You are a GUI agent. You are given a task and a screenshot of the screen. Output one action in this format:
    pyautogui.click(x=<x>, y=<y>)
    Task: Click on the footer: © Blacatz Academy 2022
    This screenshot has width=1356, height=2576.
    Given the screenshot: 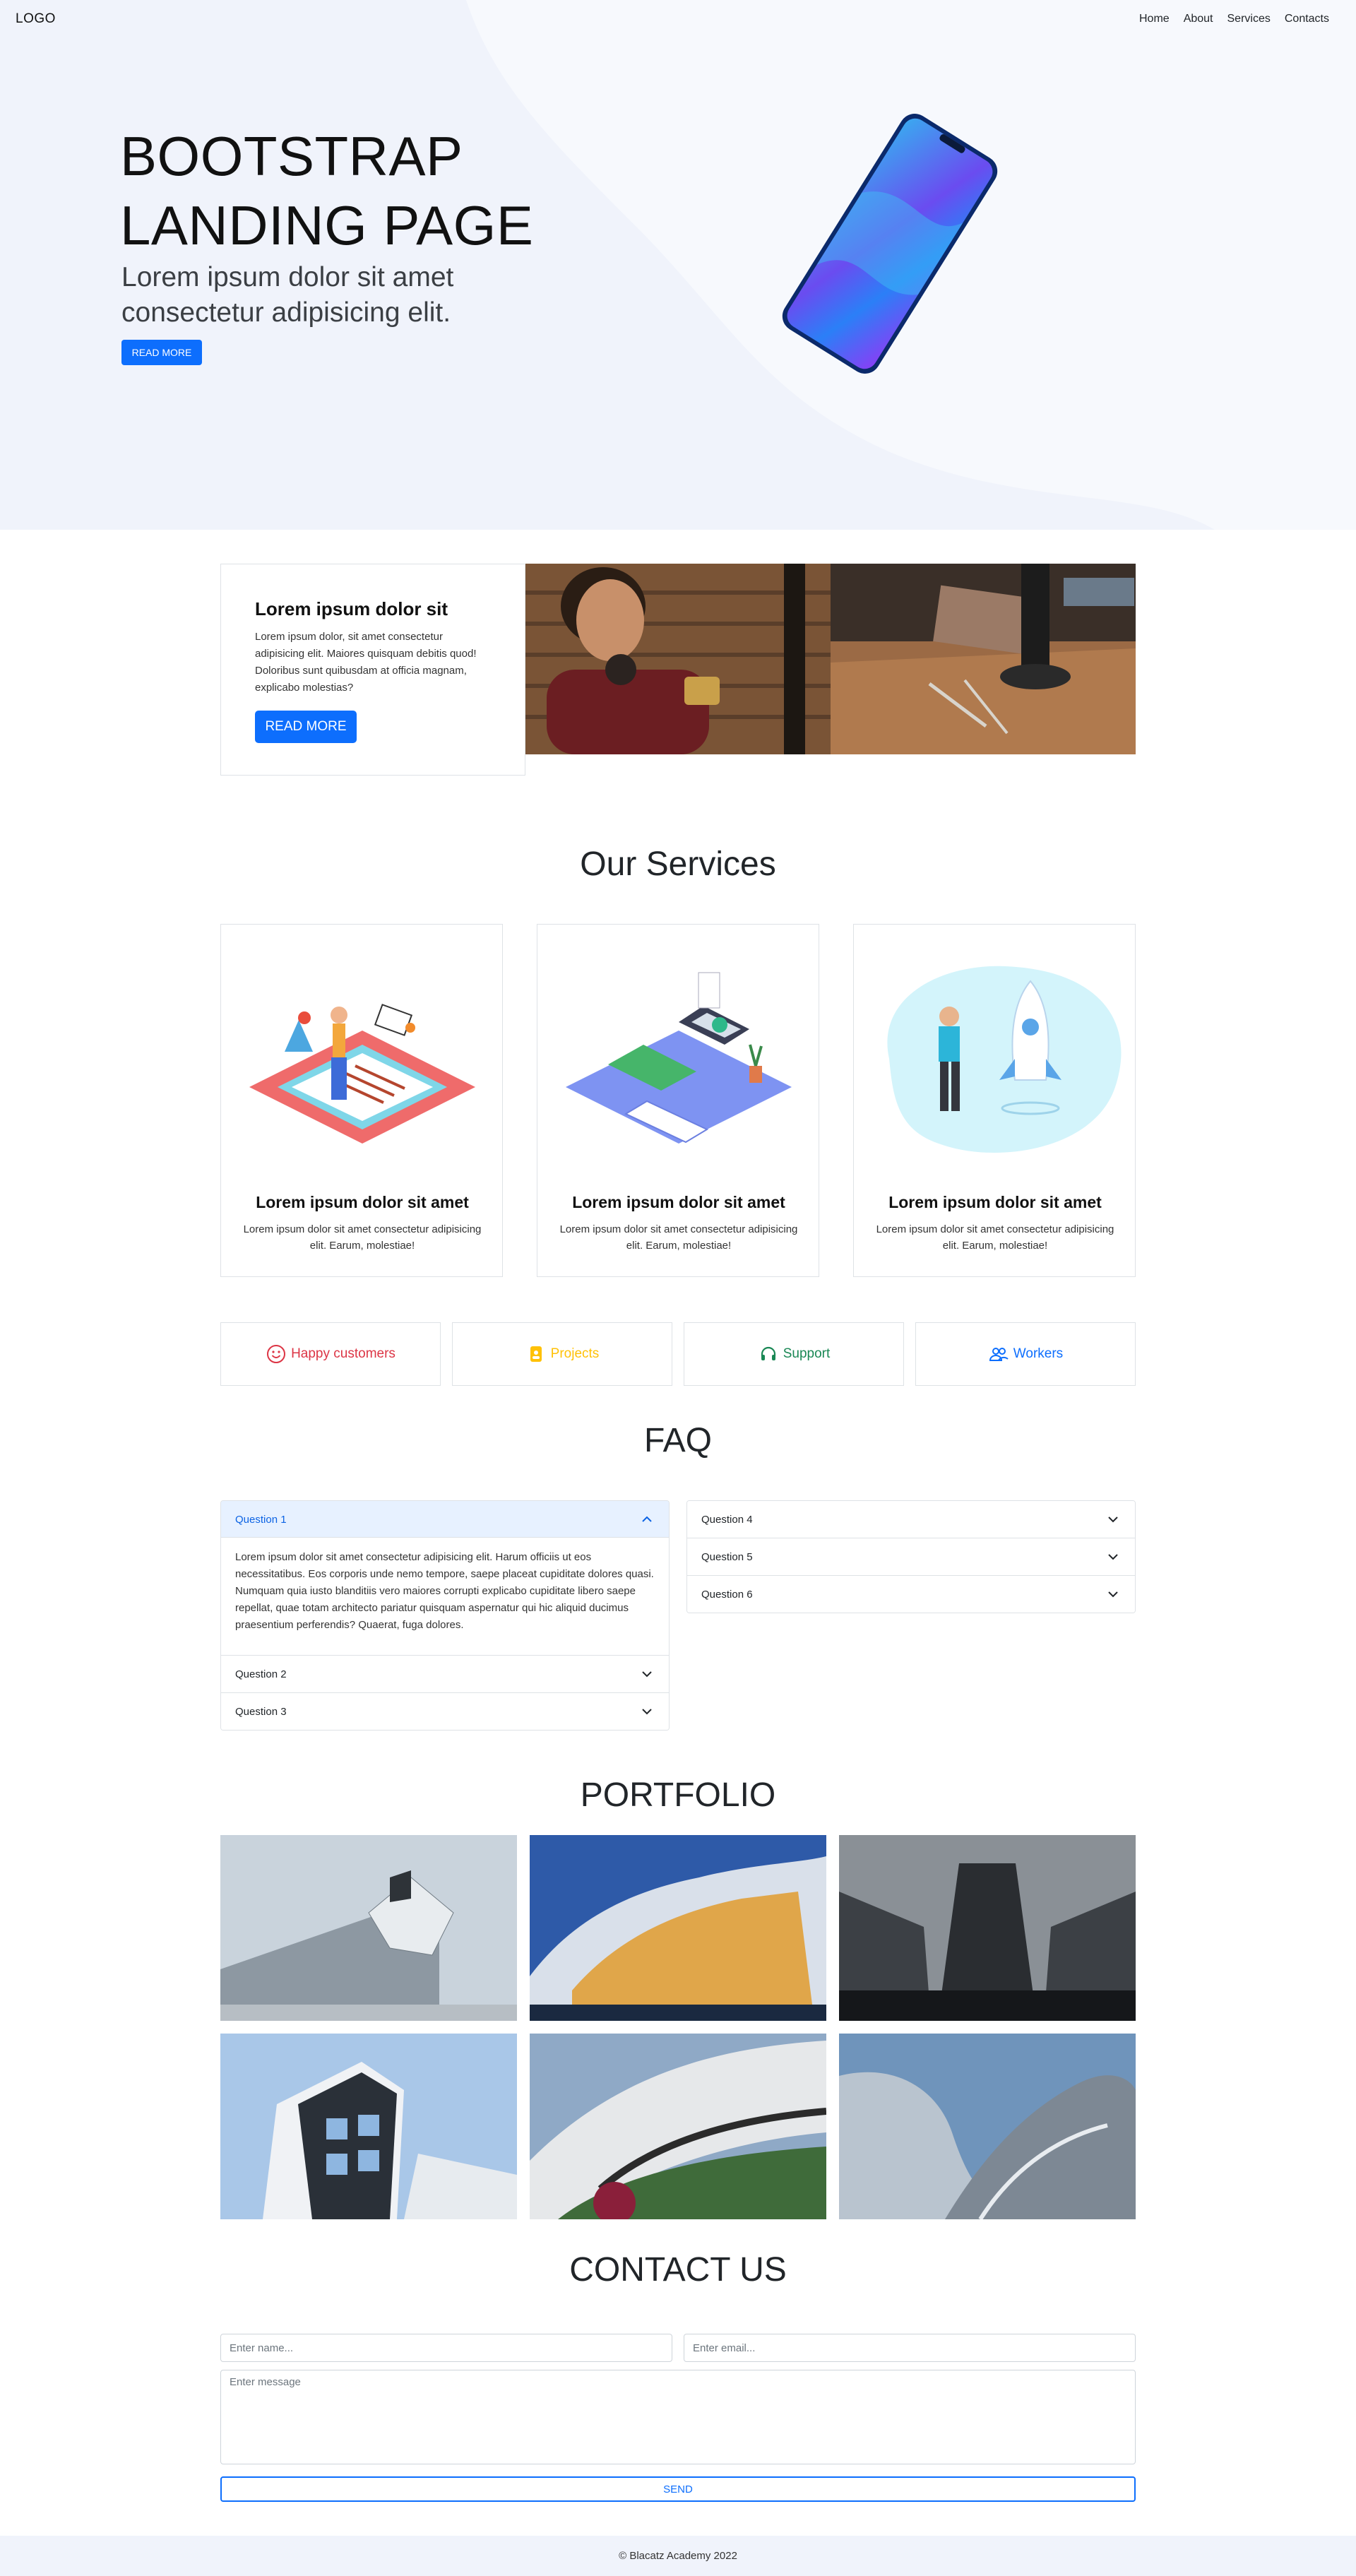 What is the action you would take?
    pyautogui.click(x=678, y=2556)
    